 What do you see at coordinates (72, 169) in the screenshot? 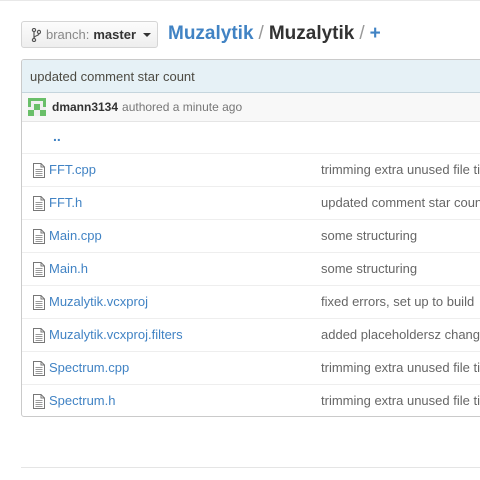
I see `file-name-link: FFT.cpp` at bounding box center [72, 169].